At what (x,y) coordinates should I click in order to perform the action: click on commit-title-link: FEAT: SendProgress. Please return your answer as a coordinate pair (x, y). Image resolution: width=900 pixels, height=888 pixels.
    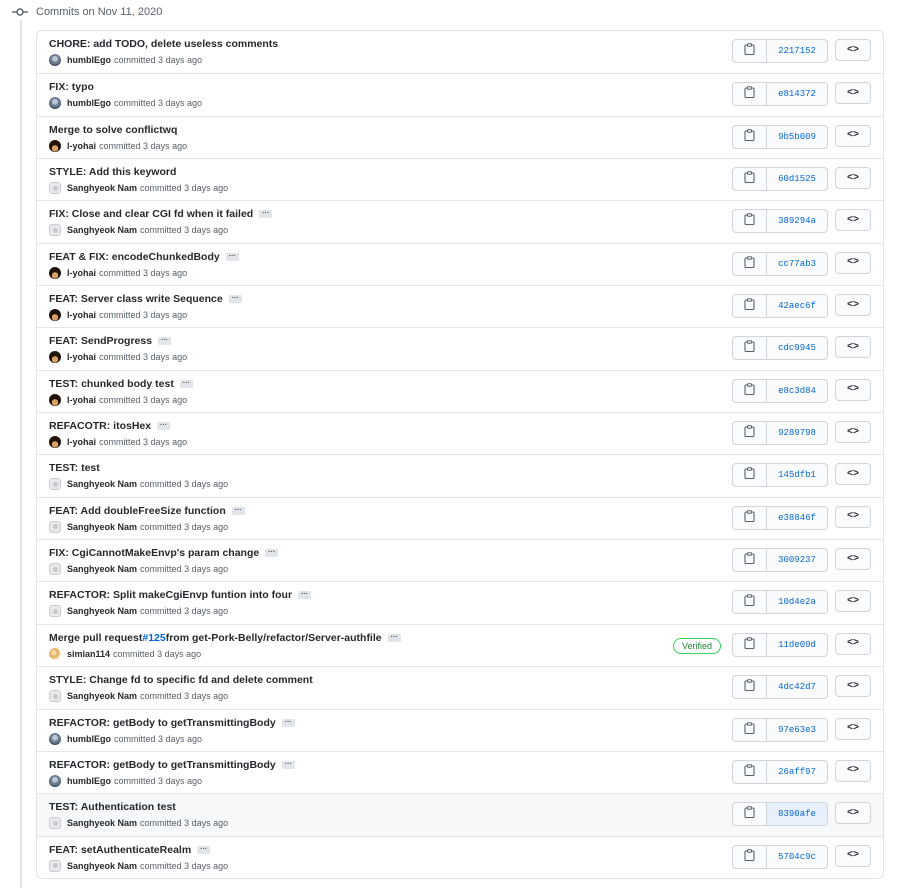
    Looking at the image, I should click on (100, 341).